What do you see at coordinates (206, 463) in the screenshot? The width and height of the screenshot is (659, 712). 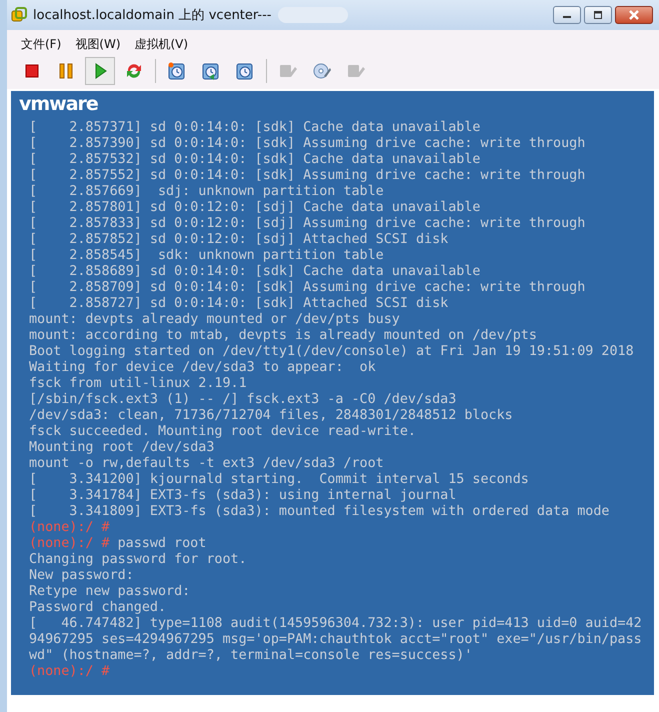 I see `console-line: mount -o rw,defaults -t ext3 /dev/sda3 /root` at bounding box center [206, 463].